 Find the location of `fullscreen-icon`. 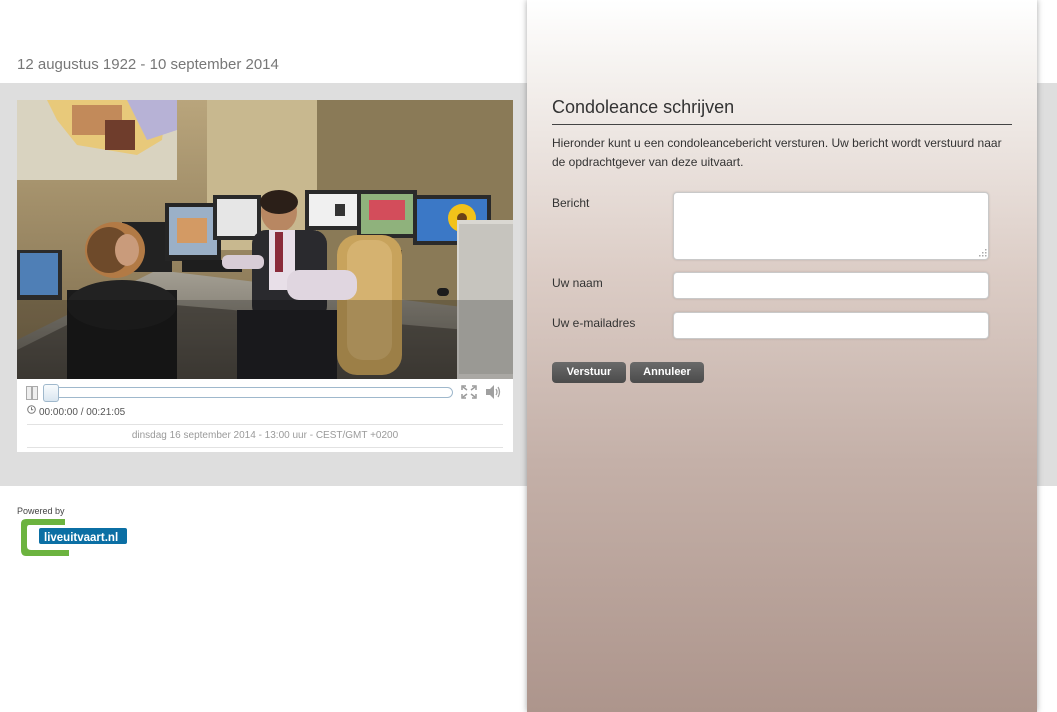

fullscreen-icon is located at coordinates (469, 392).